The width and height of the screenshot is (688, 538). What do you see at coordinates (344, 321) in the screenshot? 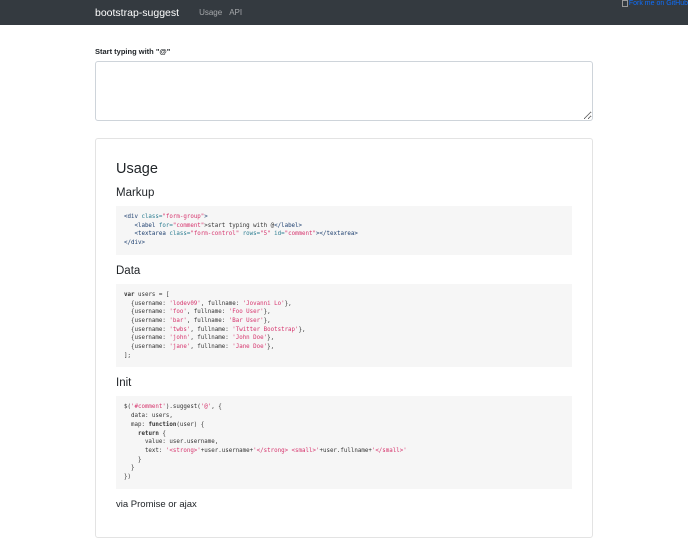
I see `code-line: {username: 'bar', fullname: 'Bar User'},` at bounding box center [344, 321].